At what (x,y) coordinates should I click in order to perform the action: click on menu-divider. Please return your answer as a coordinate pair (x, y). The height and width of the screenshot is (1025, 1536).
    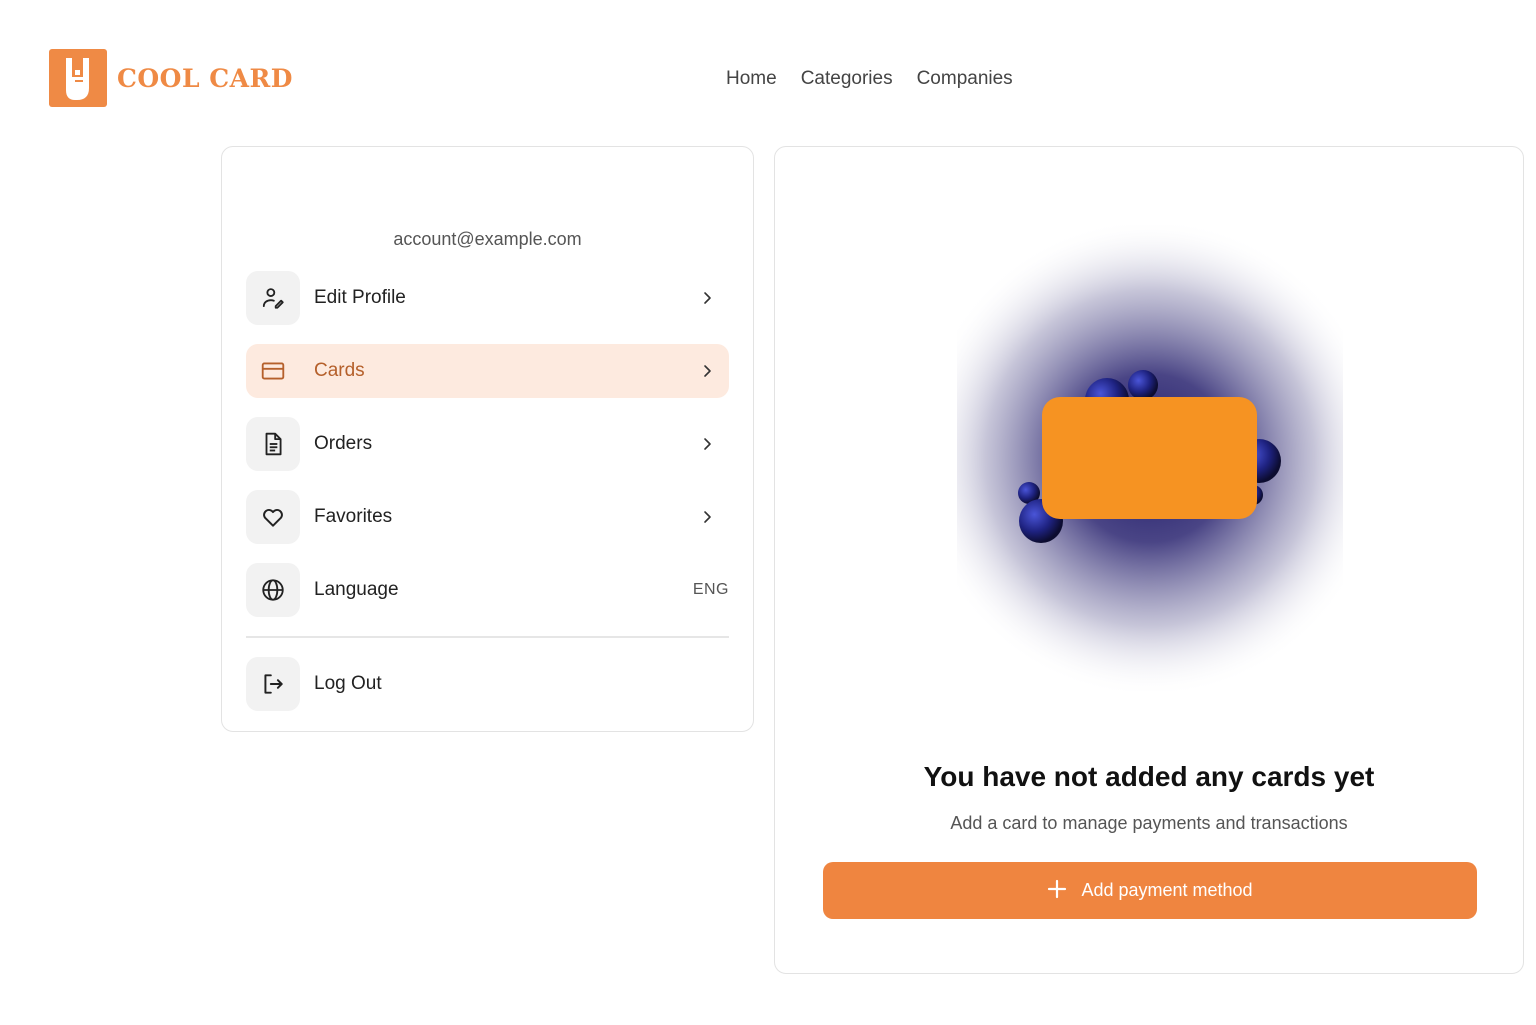
    Looking at the image, I should click on (487, 637).